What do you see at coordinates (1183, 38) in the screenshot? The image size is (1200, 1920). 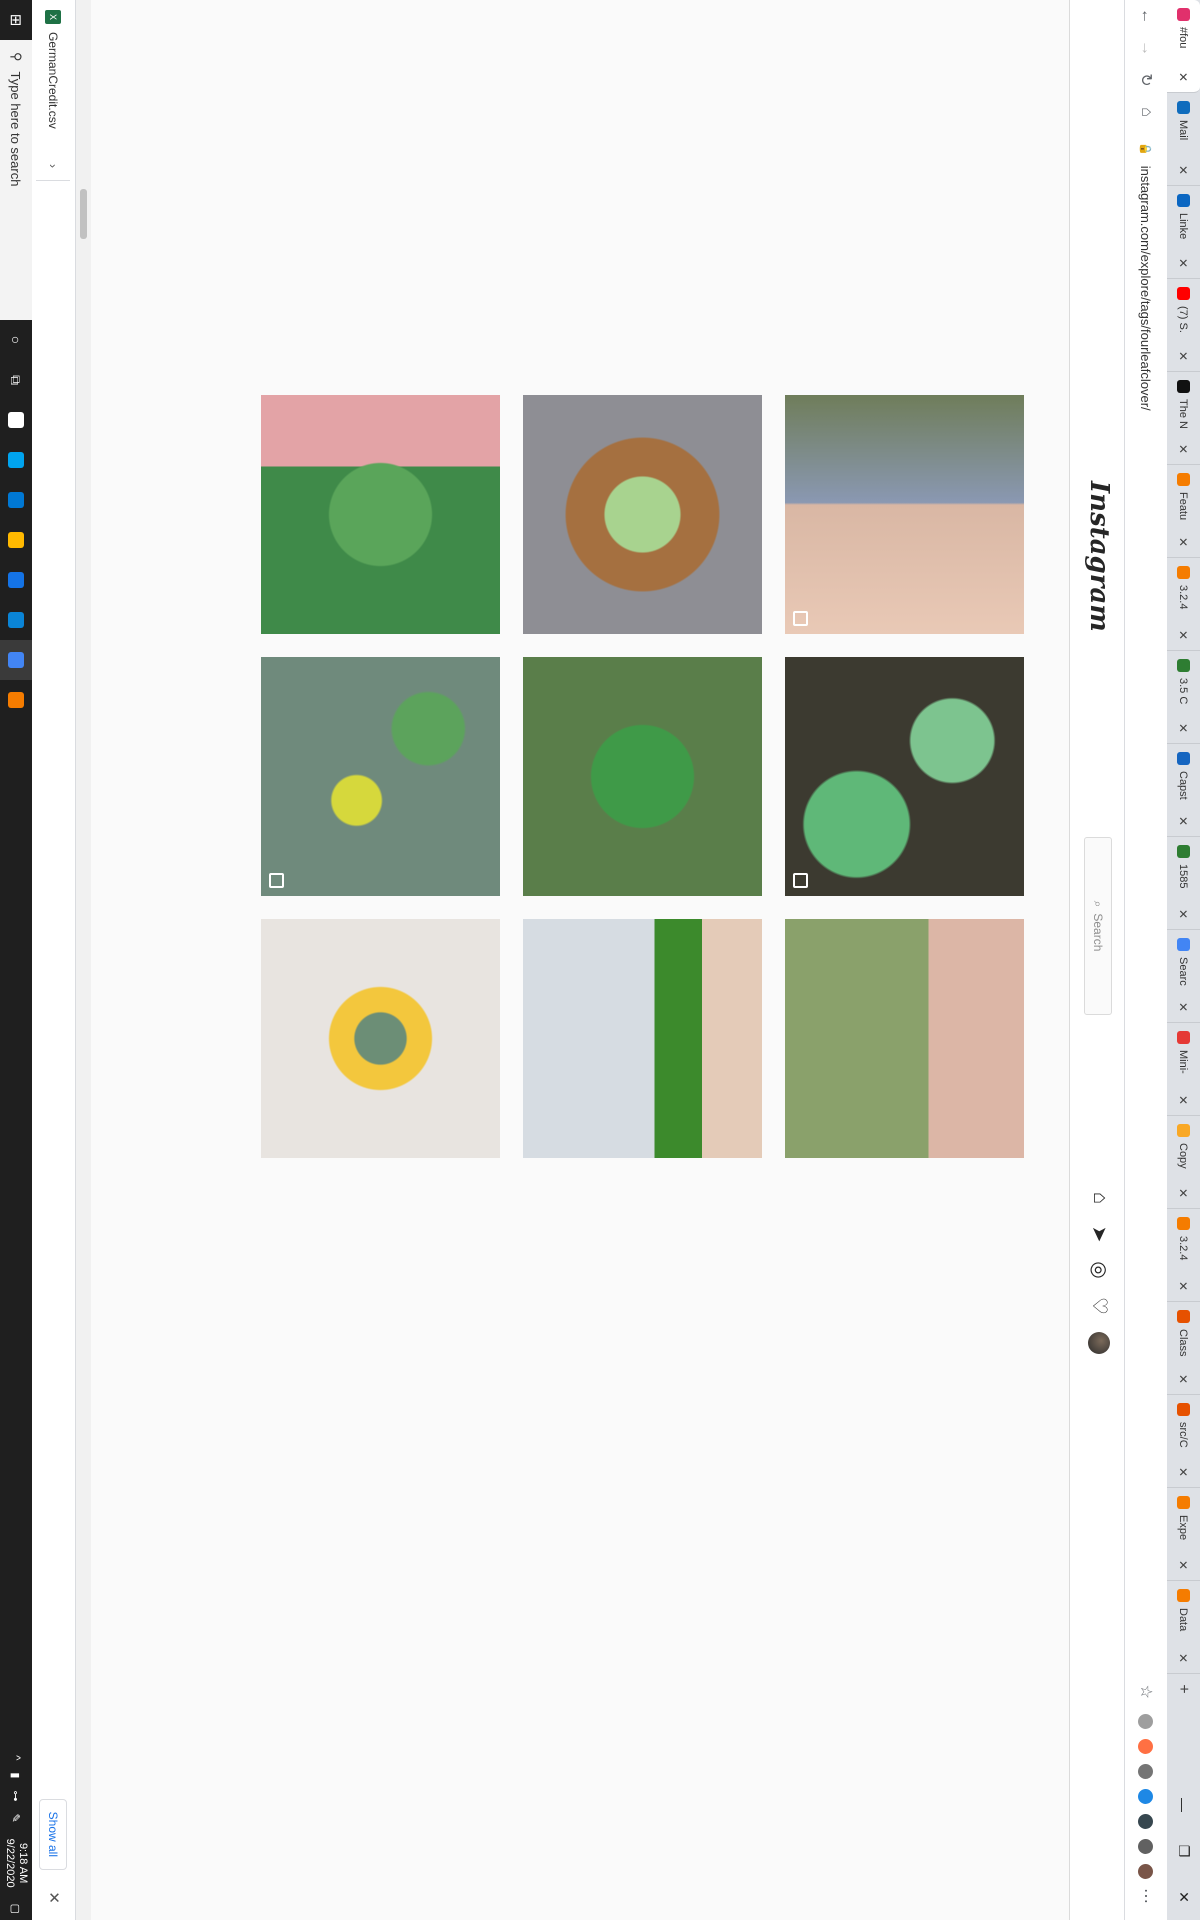 I see `tab-title: #fou` at bounding box center [1183, 38].